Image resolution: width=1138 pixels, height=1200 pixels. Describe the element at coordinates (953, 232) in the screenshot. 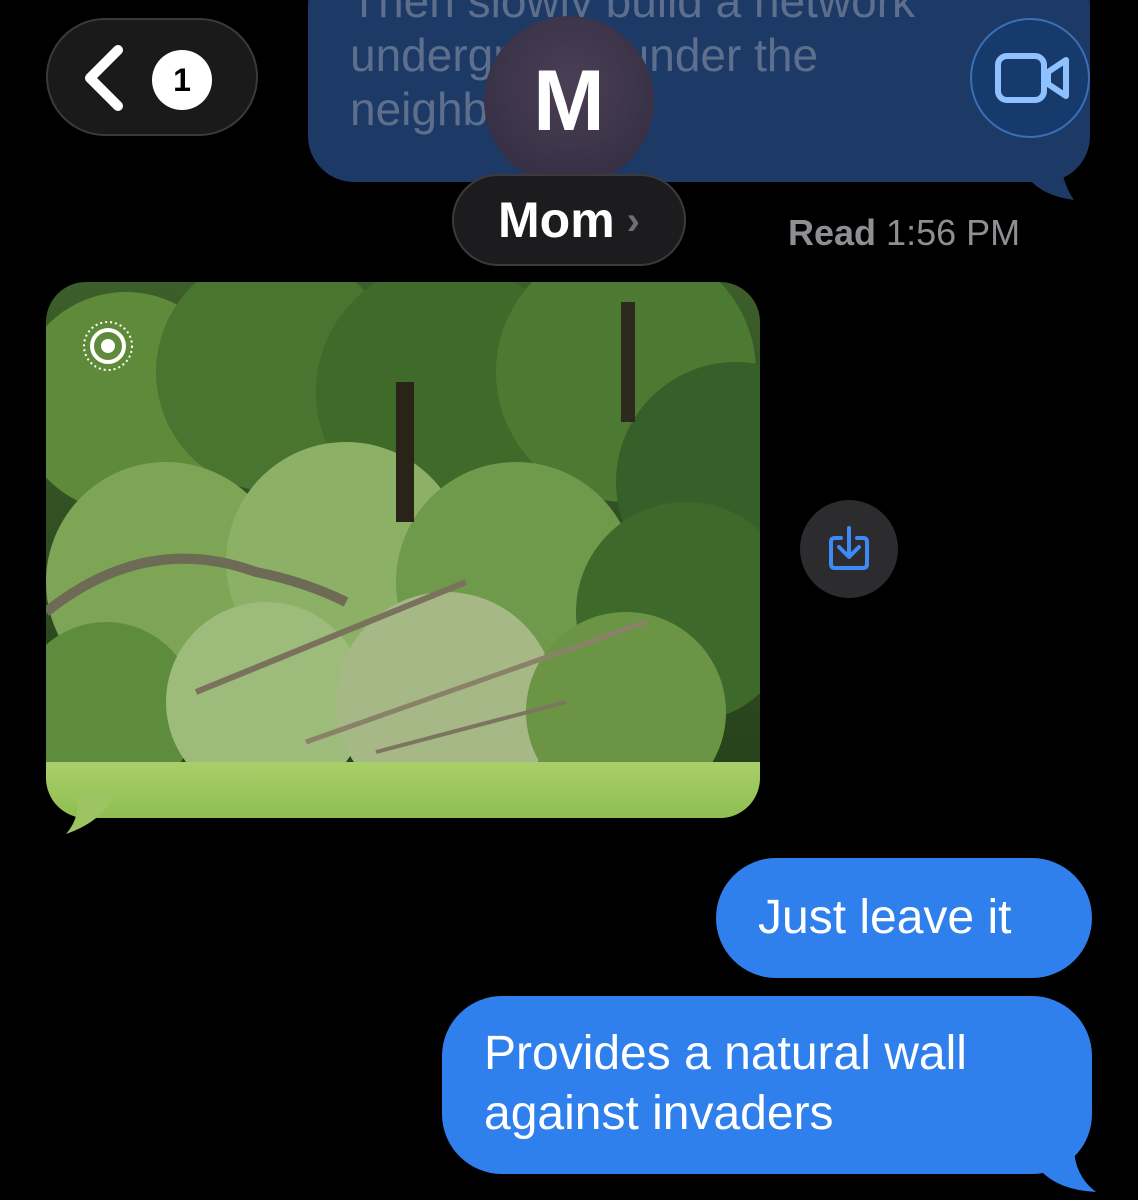

I see `read-time: 1:56 PM` at that location.